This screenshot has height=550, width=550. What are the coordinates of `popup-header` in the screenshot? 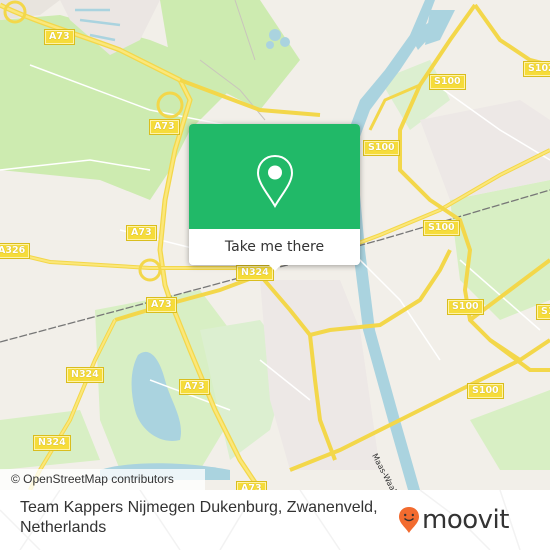 It's located at (274, 176).